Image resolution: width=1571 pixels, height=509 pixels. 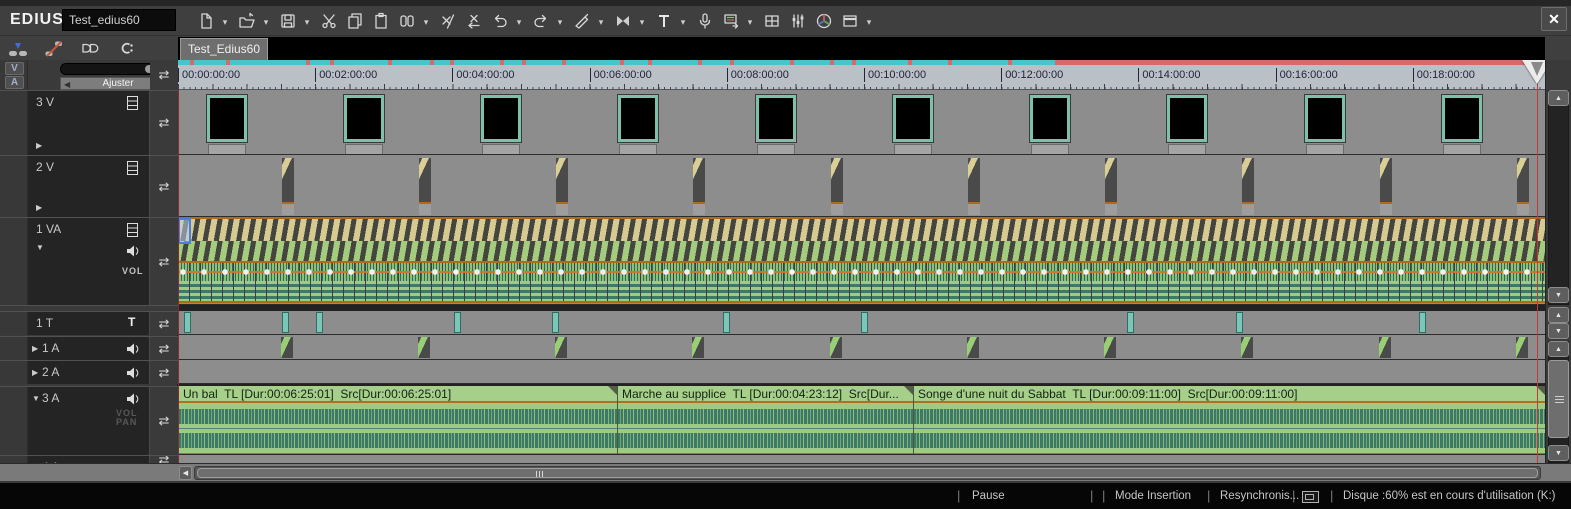 What do you see at coordinates (620, 75) in the screenshot?
I see `ruler-timecode: 00:06:00:00` at bounding box center [620, 75].